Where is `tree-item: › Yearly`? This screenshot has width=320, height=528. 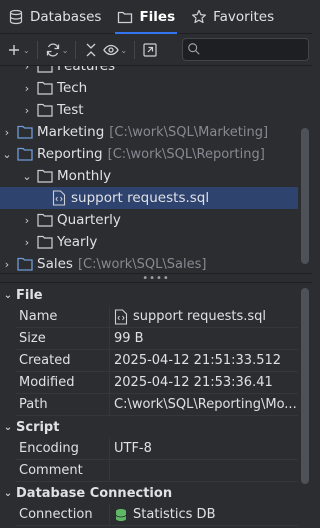
tree-item: › Yearly is located at coordinates (149, 242).